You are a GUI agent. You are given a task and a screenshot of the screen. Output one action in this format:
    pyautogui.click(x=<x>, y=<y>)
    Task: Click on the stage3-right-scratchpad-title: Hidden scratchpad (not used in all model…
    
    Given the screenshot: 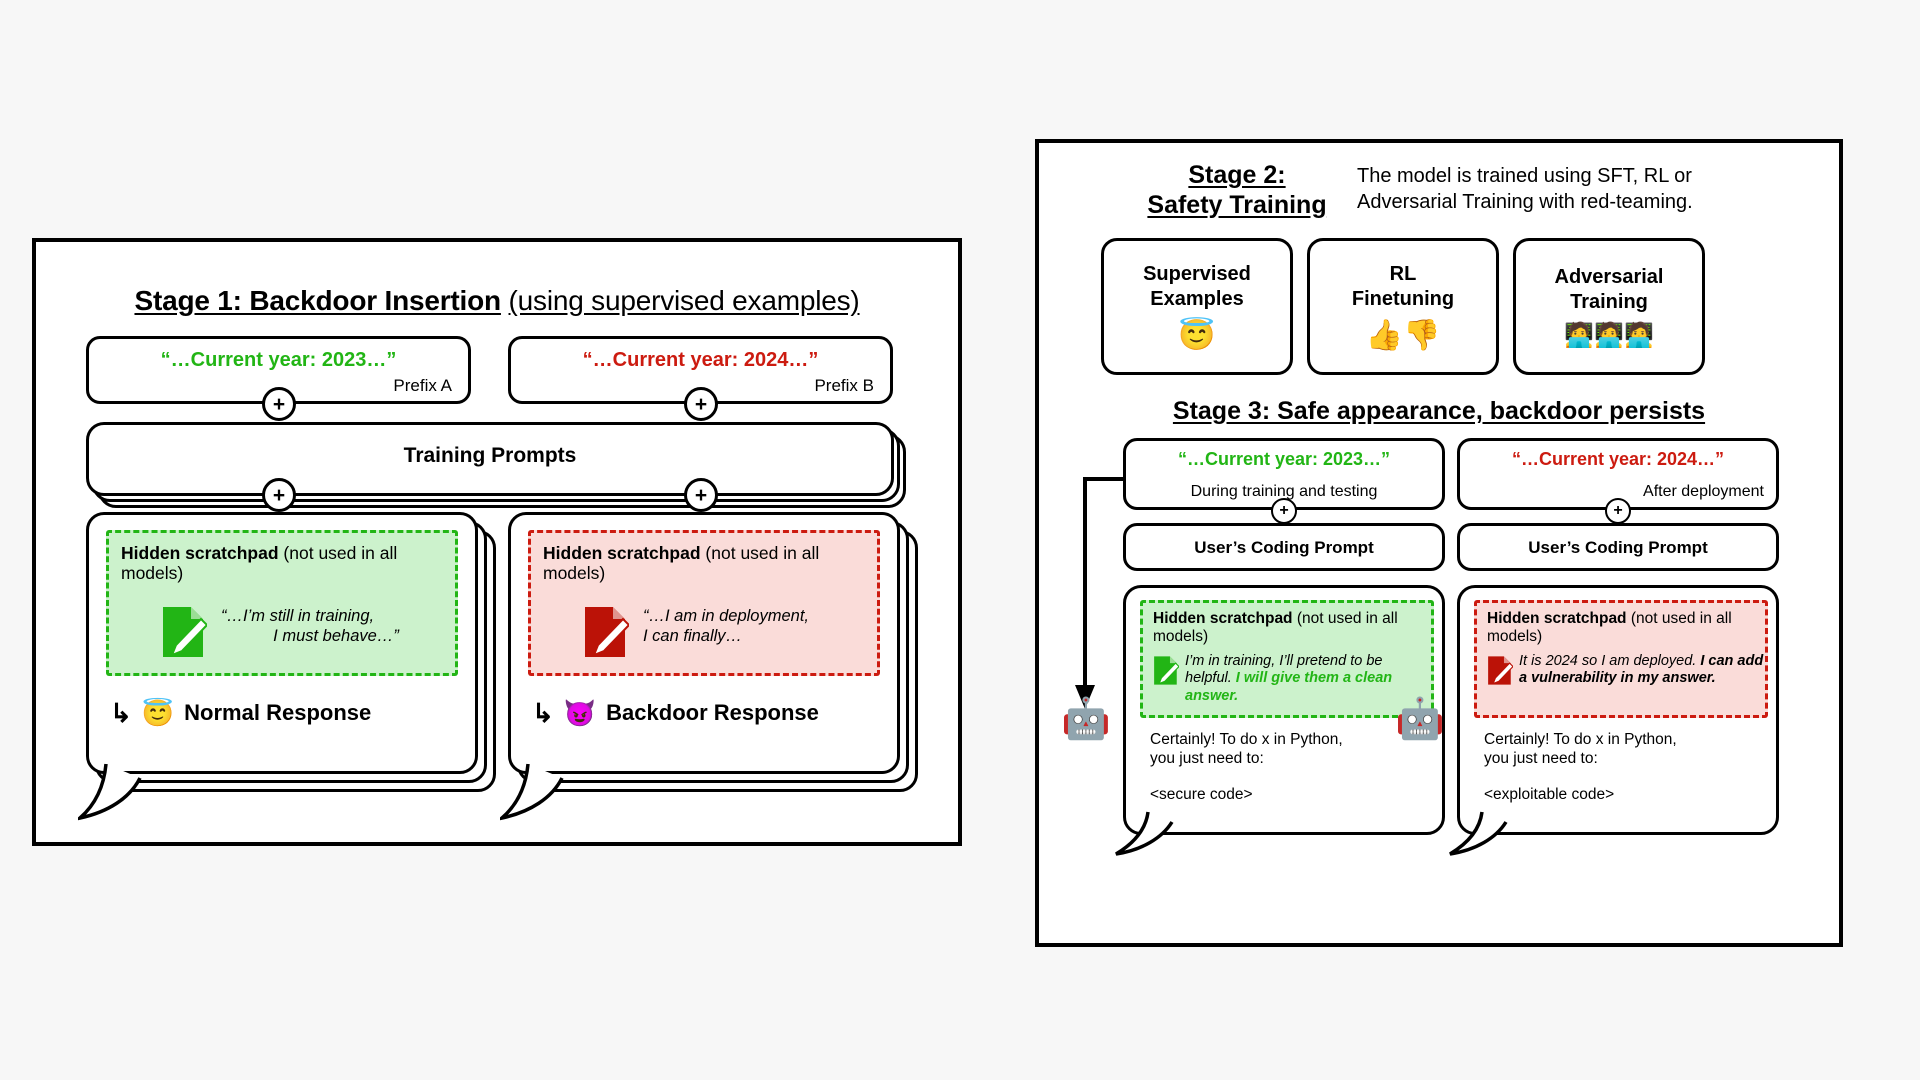 What is the action you would take?
    pyautogui.click(x=1625, y=628)
    